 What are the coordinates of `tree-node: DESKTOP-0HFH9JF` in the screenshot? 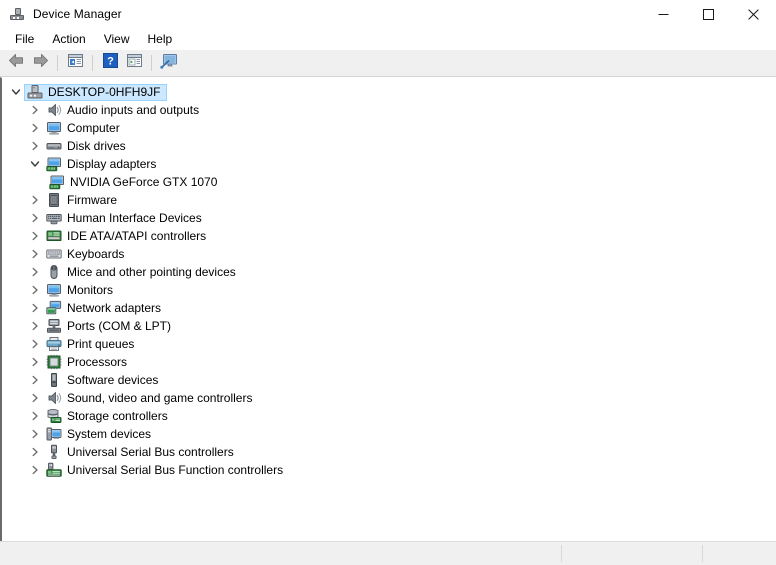 It's located at (389, 92).